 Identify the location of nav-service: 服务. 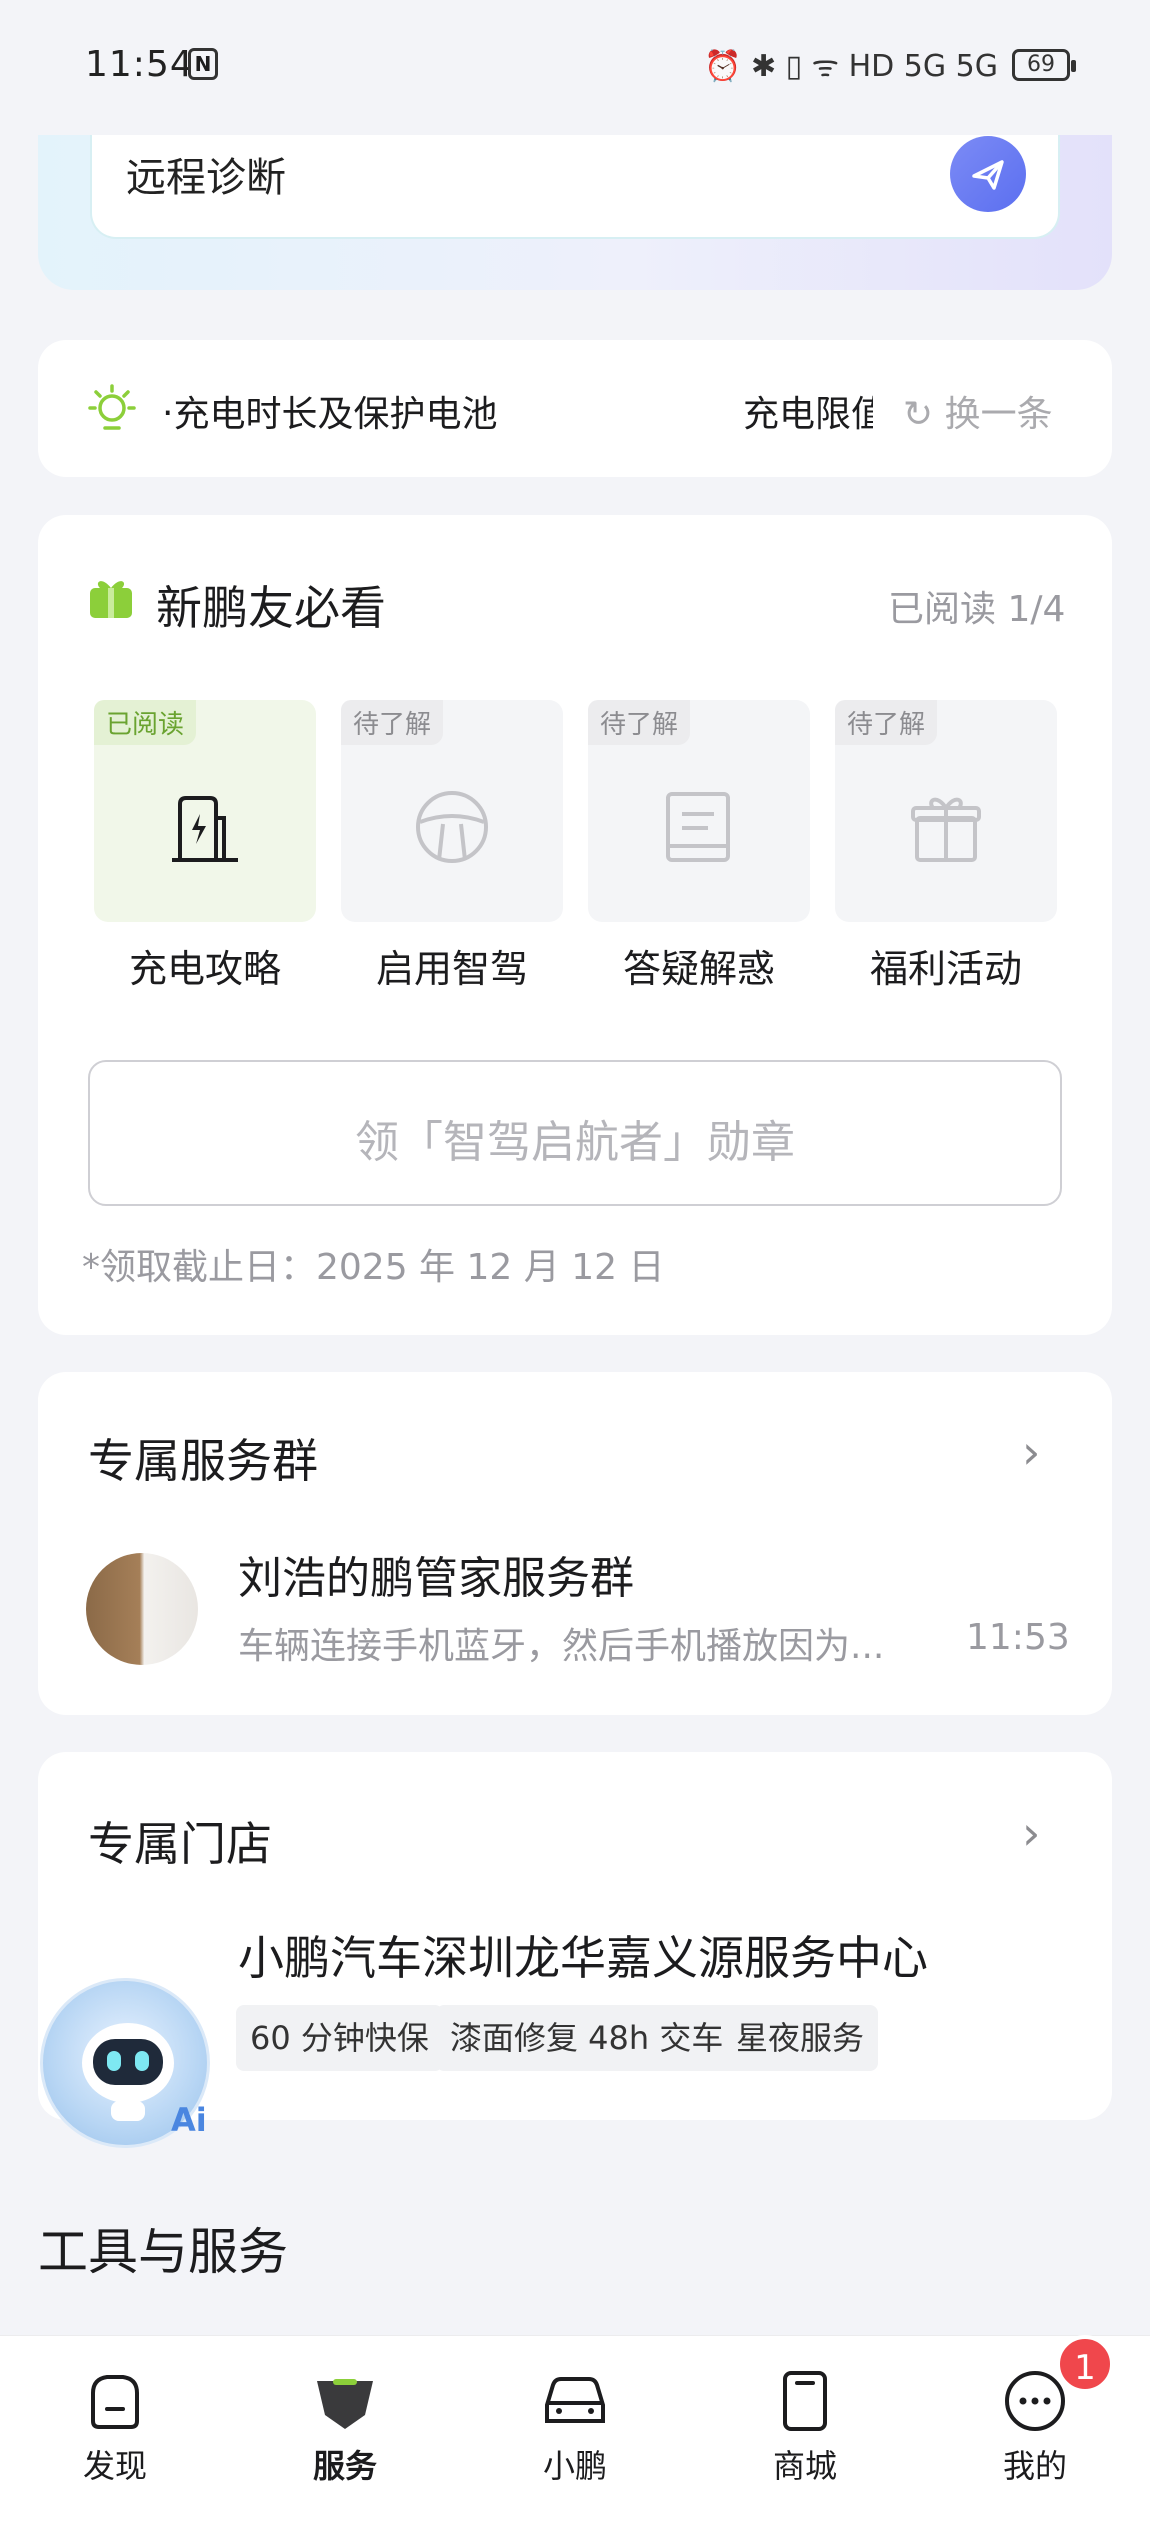
(345, 2426).